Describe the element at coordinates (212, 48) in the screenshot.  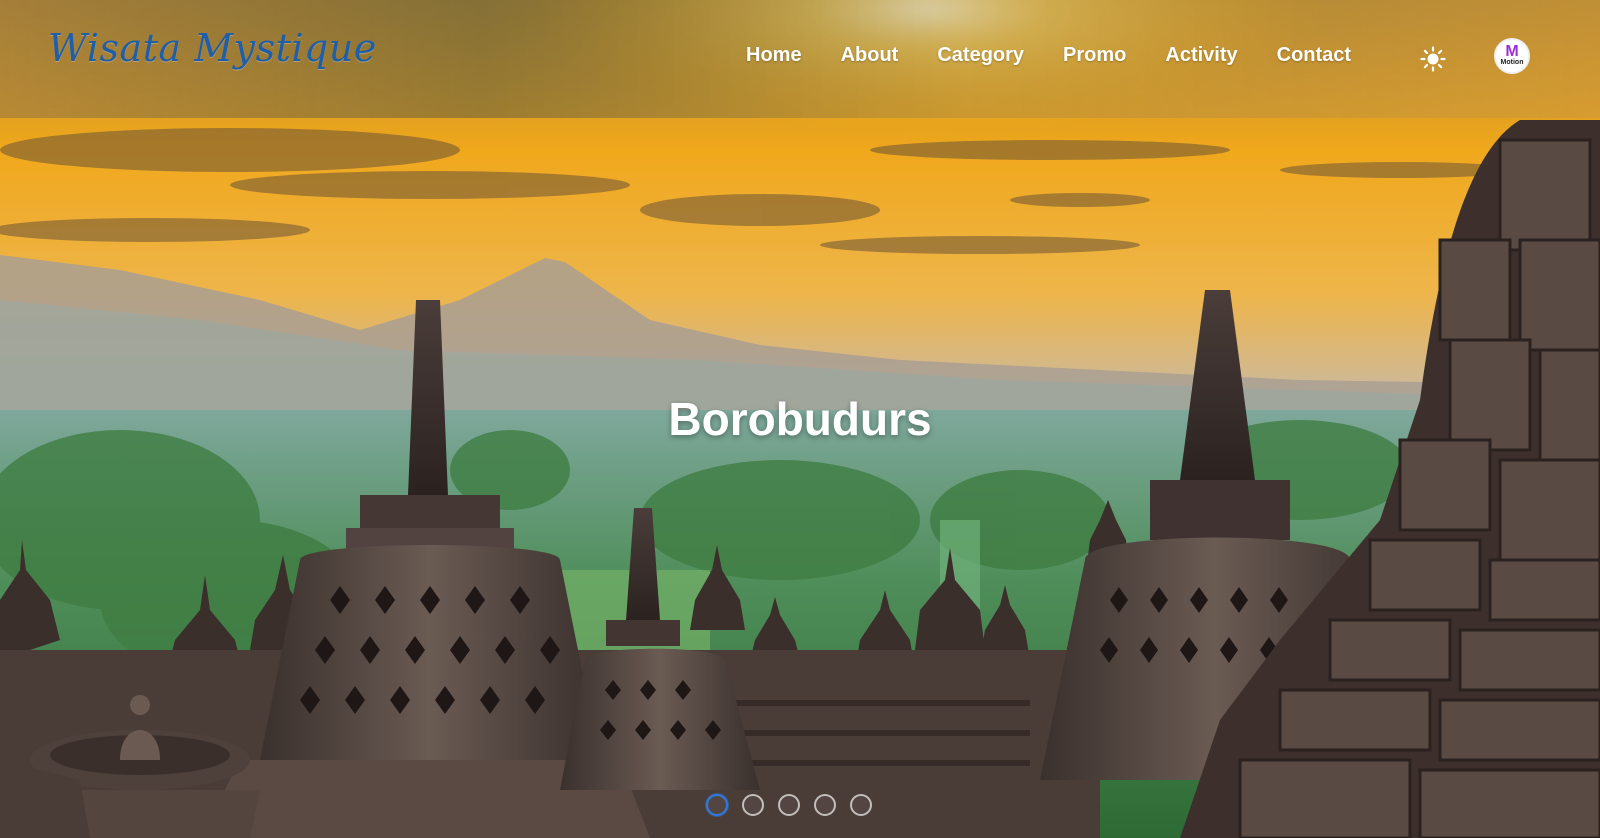
I see `brand-logo: Wisata Mystique` at that location.